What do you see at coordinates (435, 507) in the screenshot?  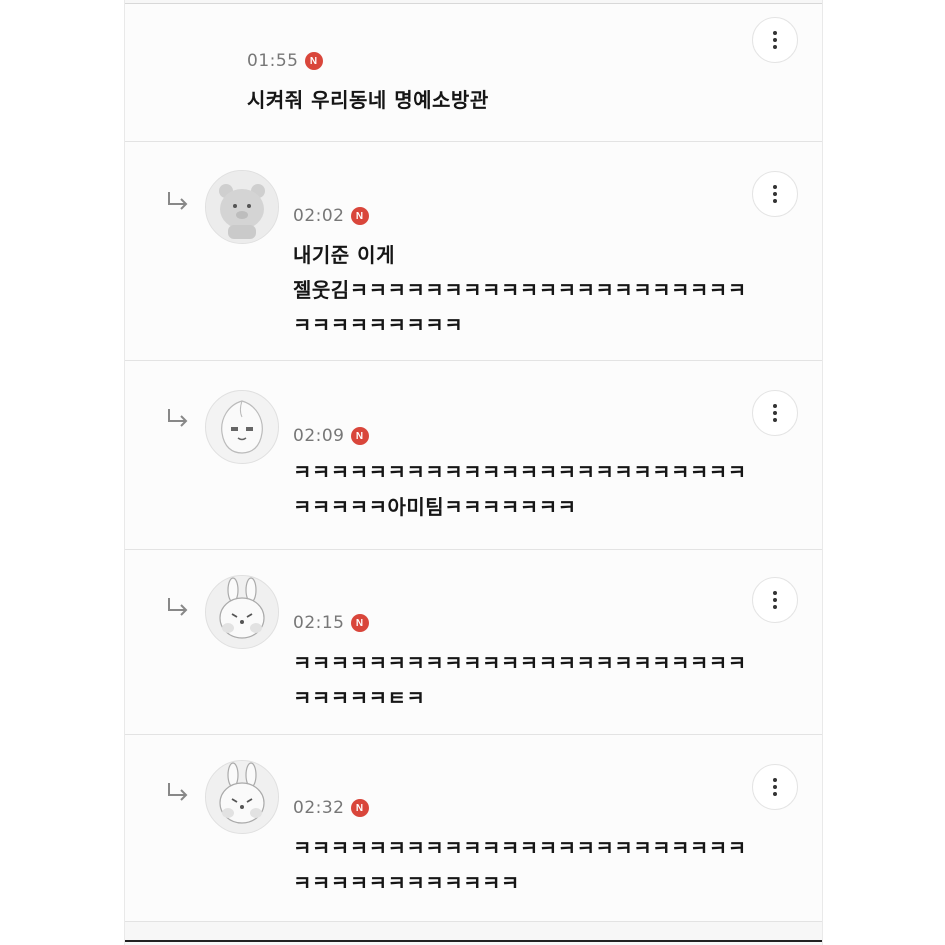 I see `comment-line: ㅋㅋㅋㅋㅋ아미팀ㅋㅋㅋㅋㅋㅋㅋ` at bounding box center [435, 507].